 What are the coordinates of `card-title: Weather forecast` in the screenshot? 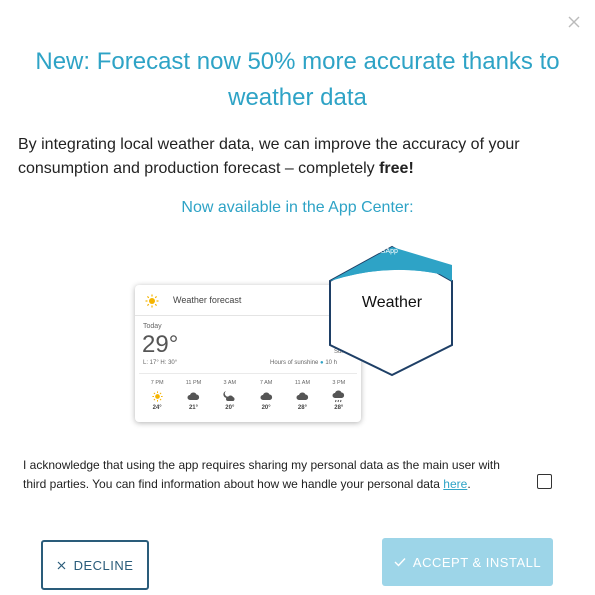 It's located at (207, 300).